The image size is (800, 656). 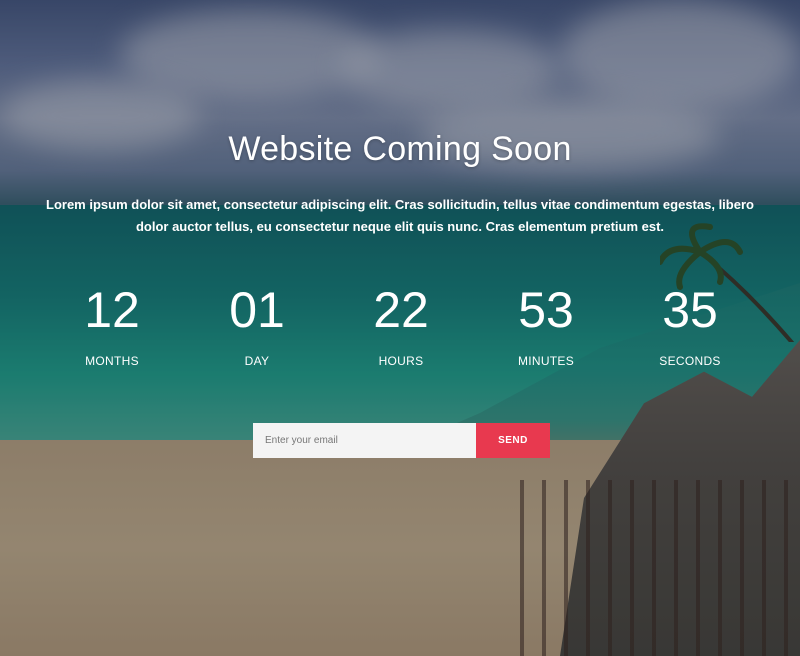 I want to click on countdown-label: MINUTES, so click(x=546, y=361).